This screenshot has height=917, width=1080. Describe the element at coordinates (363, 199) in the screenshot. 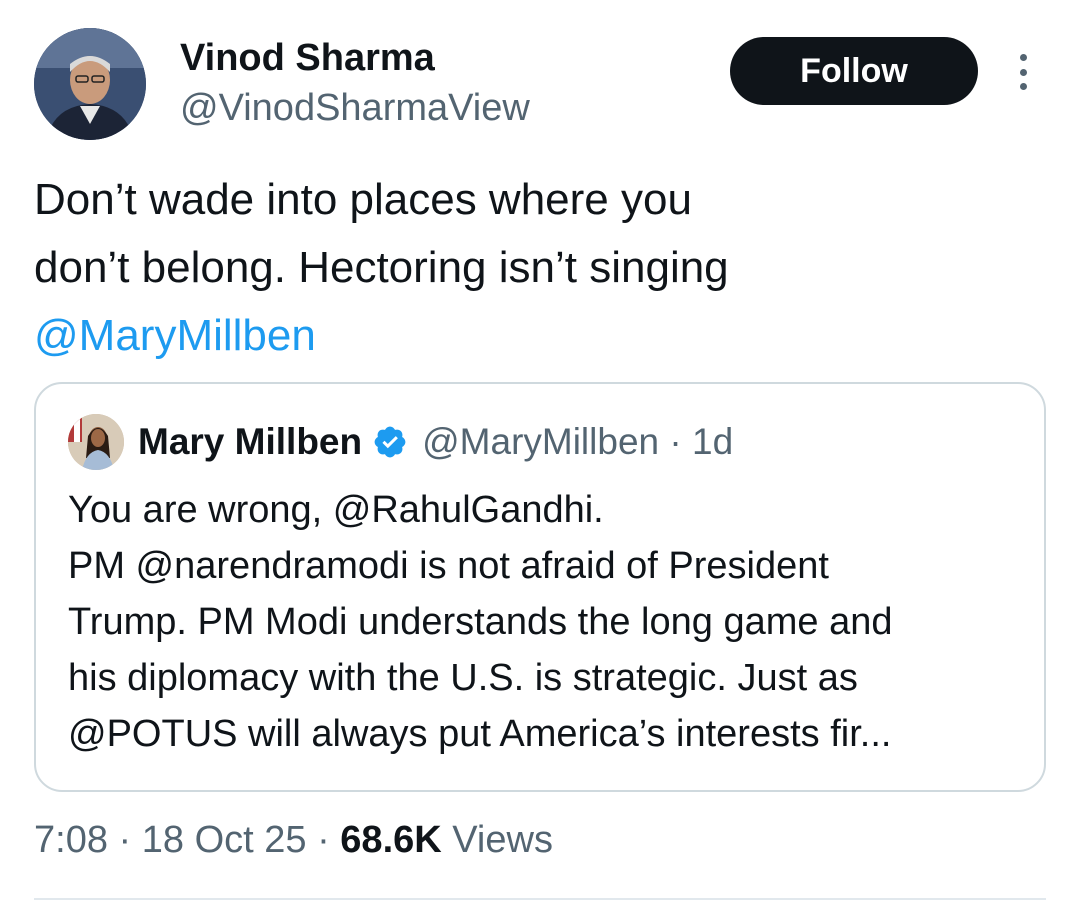

I see `tweet-text-line: Don’t wade into places where you` at that location.